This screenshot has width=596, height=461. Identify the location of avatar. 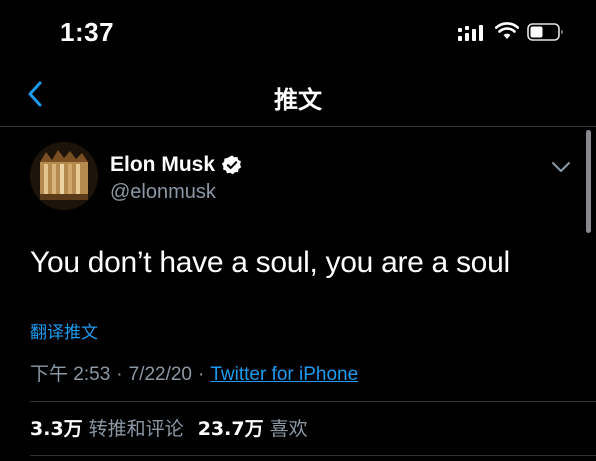
(64, 176).